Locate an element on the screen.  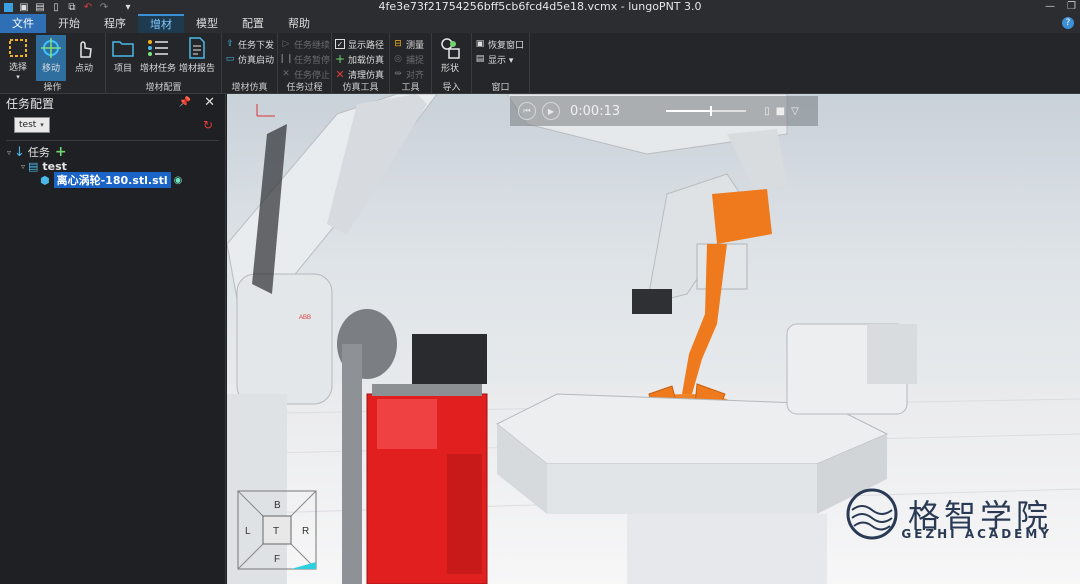
simulation-control-bar: ⏮ ▶ 0:00:13 ▯ ■ ▽ is located at coordinates (664, 111).